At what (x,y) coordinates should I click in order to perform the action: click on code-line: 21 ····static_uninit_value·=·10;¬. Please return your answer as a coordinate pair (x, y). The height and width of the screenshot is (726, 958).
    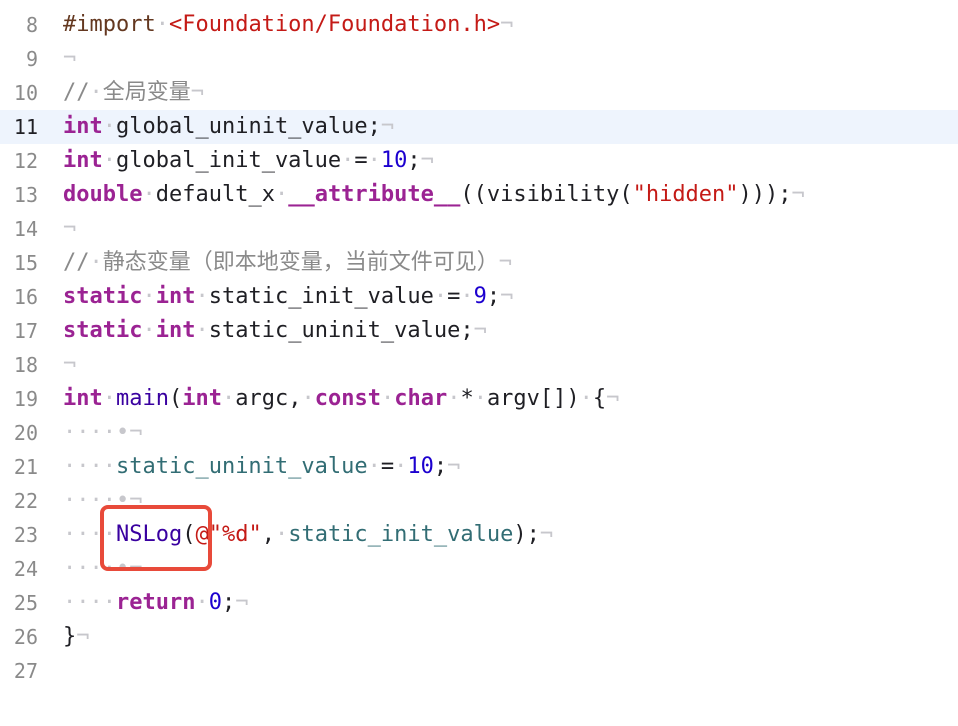
    Looking at the image, I should click on (479, 467).